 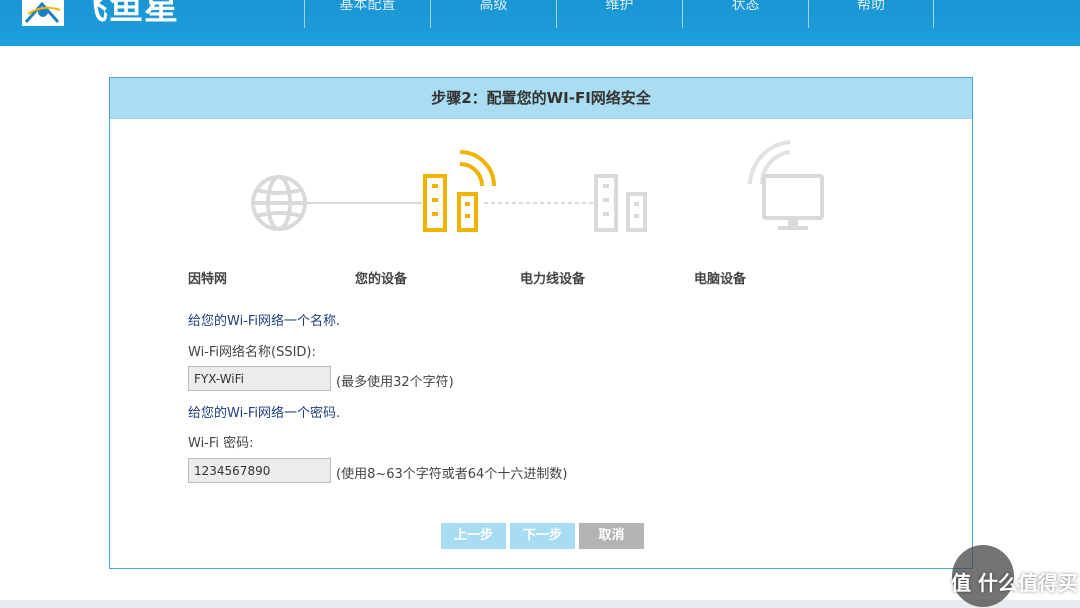 I want to click on cancel-button: 取消, so click(x=611, y=536).